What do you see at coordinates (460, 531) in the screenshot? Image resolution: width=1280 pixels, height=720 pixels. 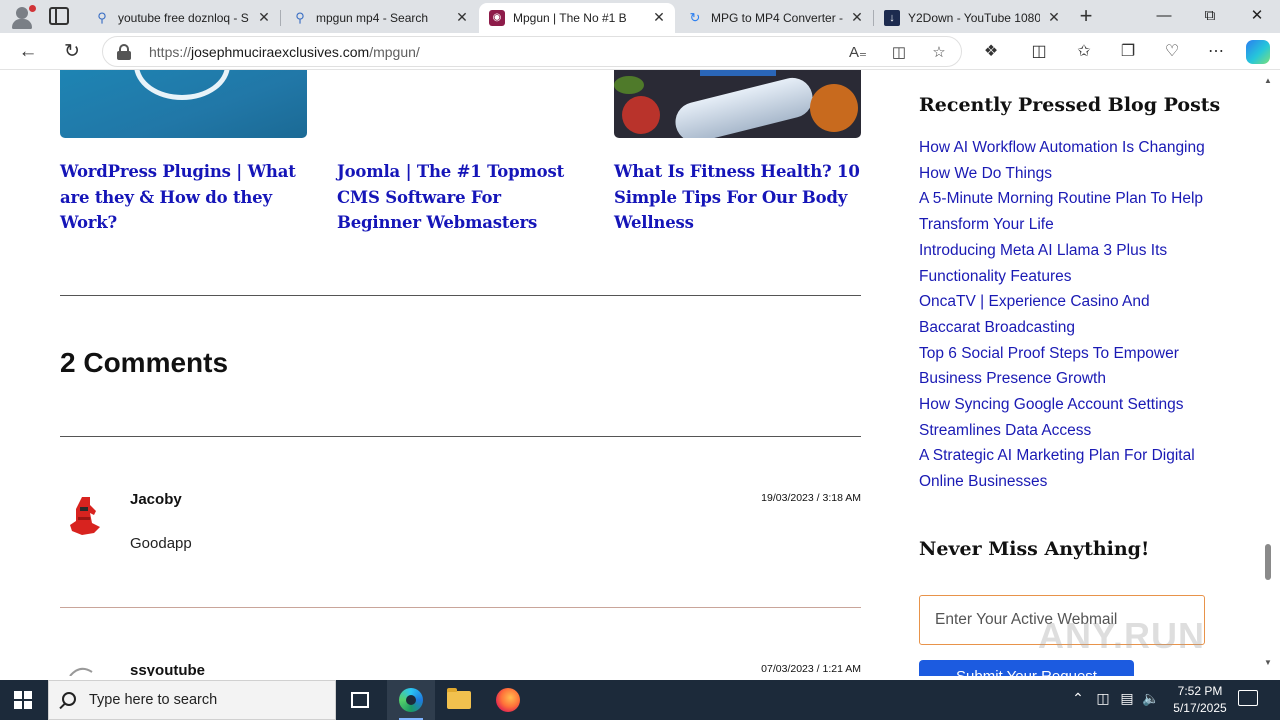 I see `comment-item: Jacoby 19/03/2023 / 3:18 AM Goodapp` at bounding box center [460, 531].